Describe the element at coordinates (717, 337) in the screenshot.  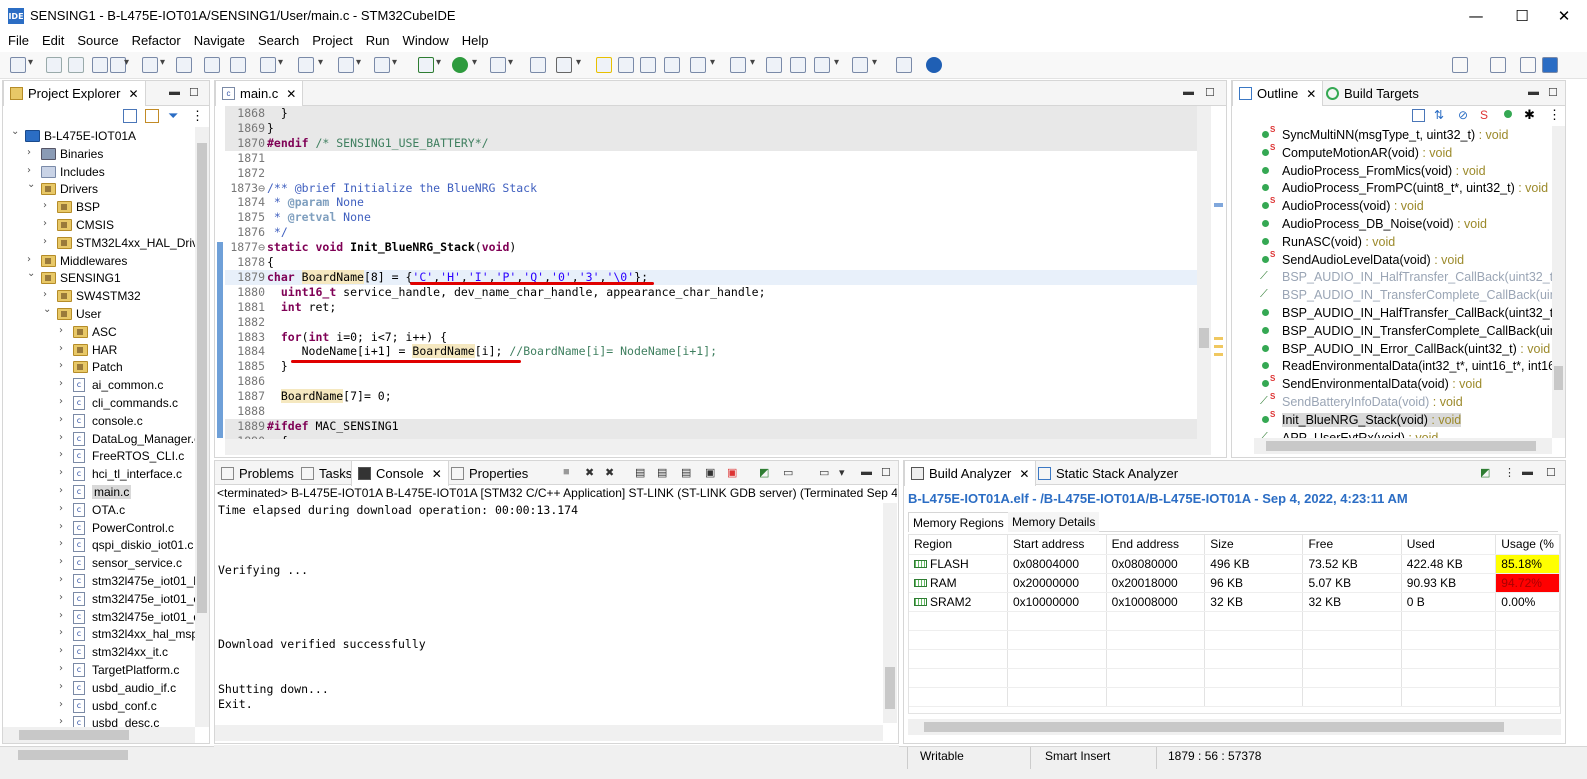
I see `code-line: 1883 for(int i=0; i<7; i++) {` at that location.